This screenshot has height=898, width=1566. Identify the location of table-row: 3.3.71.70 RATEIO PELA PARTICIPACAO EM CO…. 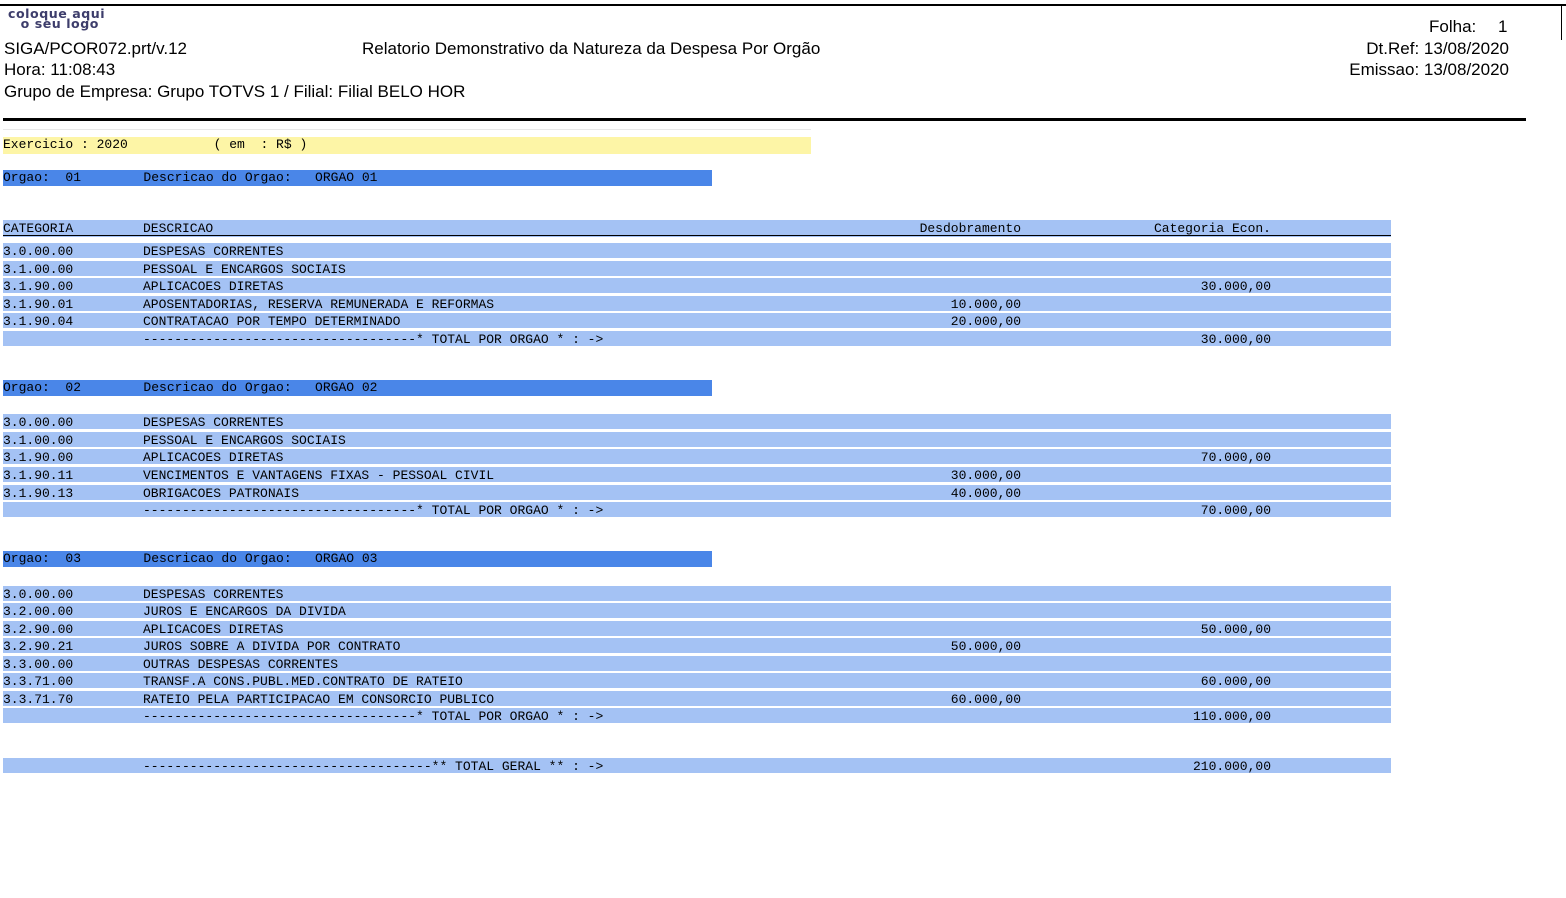
(697, 699).